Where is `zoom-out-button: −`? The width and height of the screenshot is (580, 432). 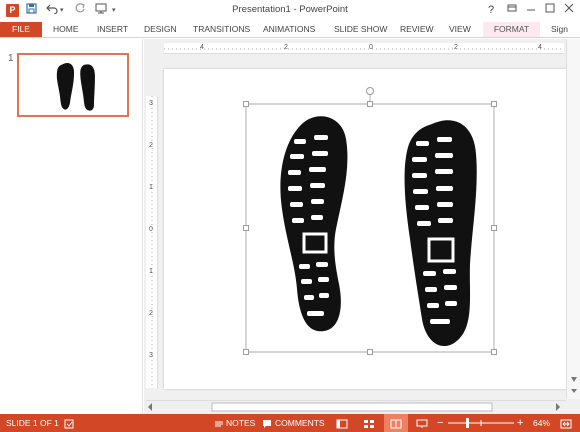 zoom-out-button: − is located at coordinates (440, 423).